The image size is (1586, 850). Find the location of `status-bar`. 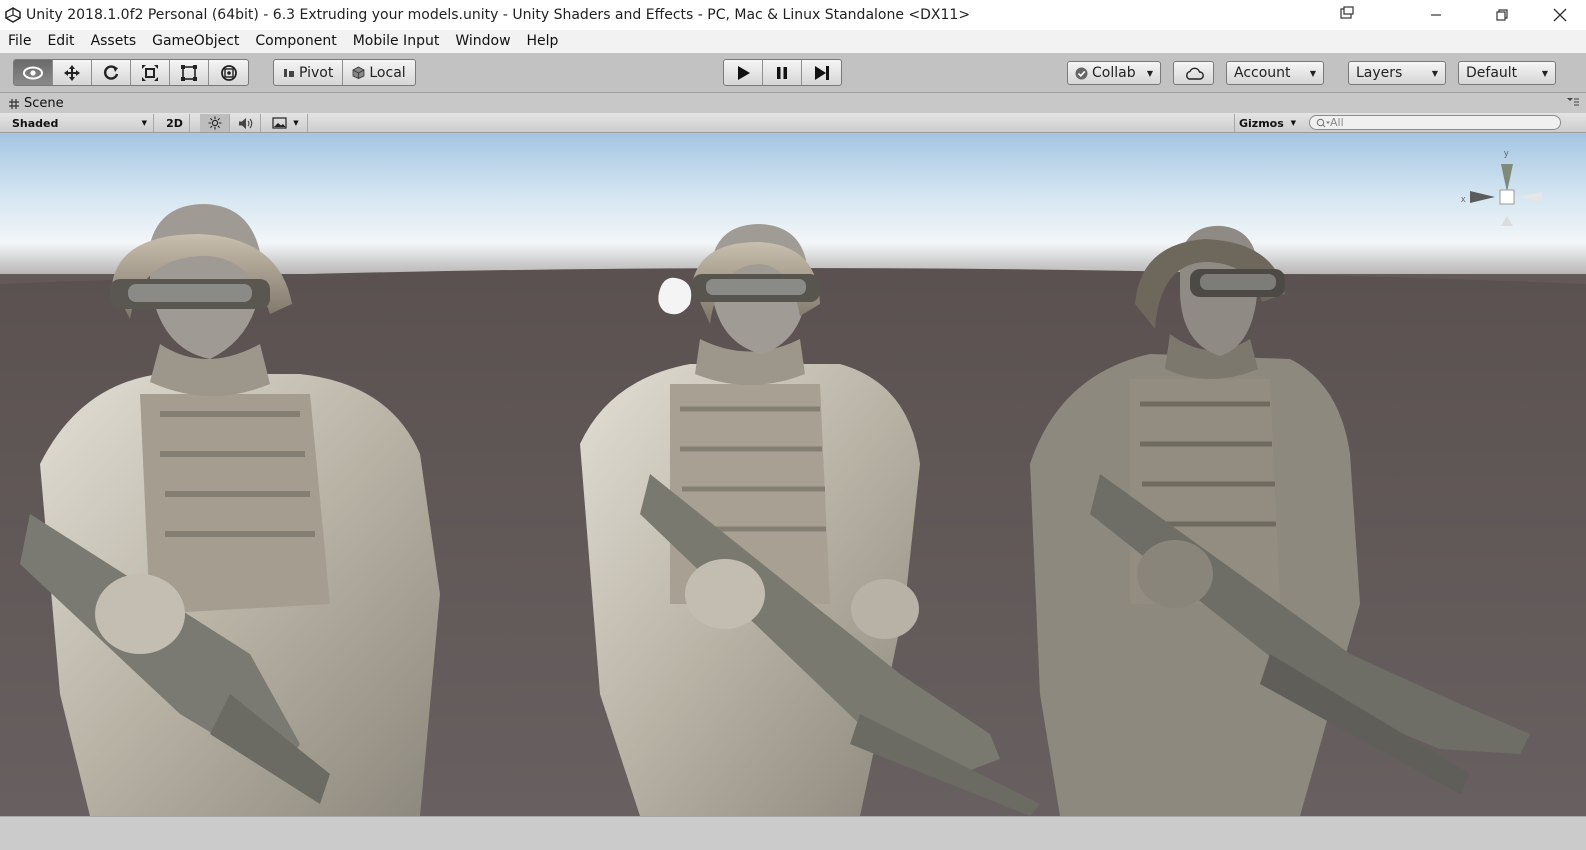

status-bar is located at coordinates (793, 833).